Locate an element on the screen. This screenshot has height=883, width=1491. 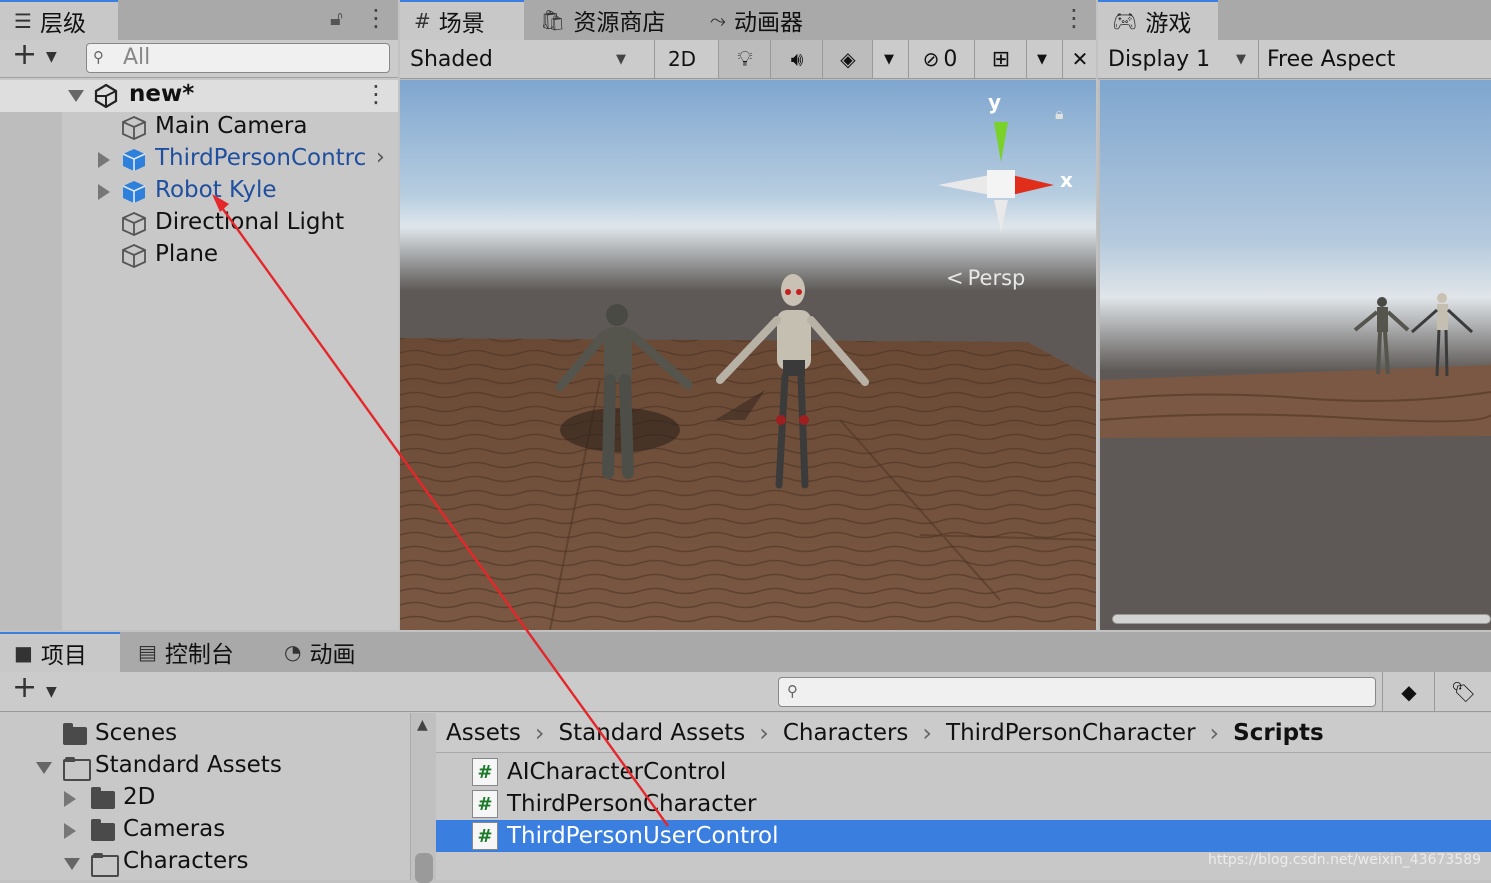
tab-project-2: ◔ 动画 is located at coordinates (330, 652).